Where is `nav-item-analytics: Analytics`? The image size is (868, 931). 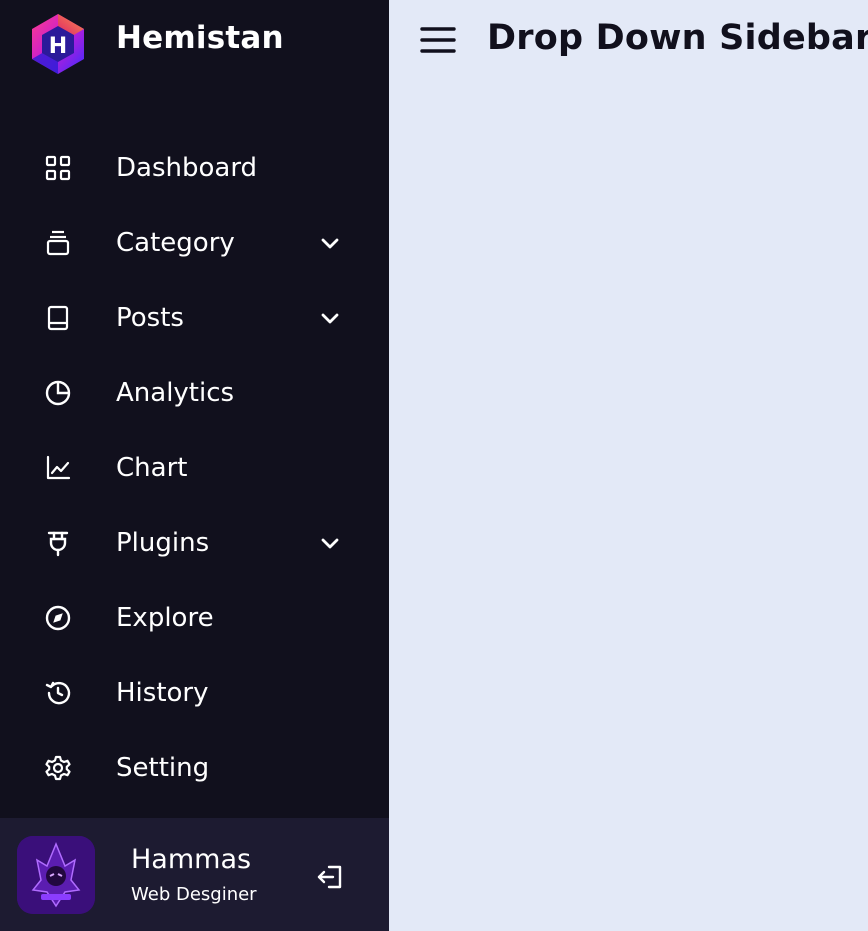 nav-item-analytics: Analytics is located at coordinates (194, 392).